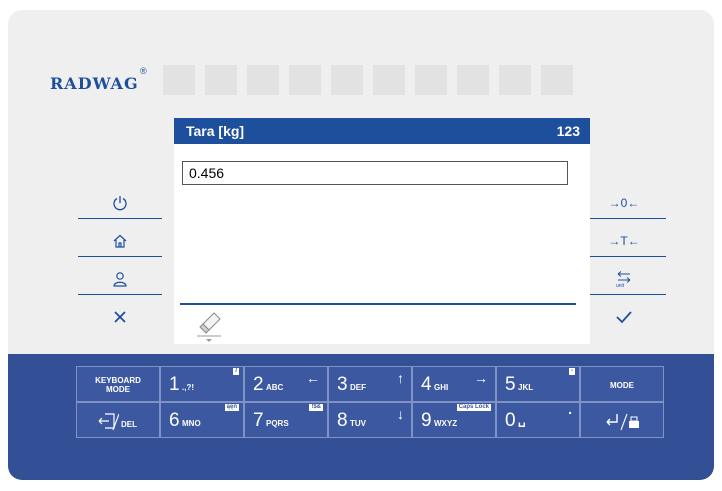 The height and width of the screenshot is (491, 722). What do you see at coordinates (202, 420) in the screenshot?
I see `key-6: 6 MNO ąęń` at bounding box center [202, 420].